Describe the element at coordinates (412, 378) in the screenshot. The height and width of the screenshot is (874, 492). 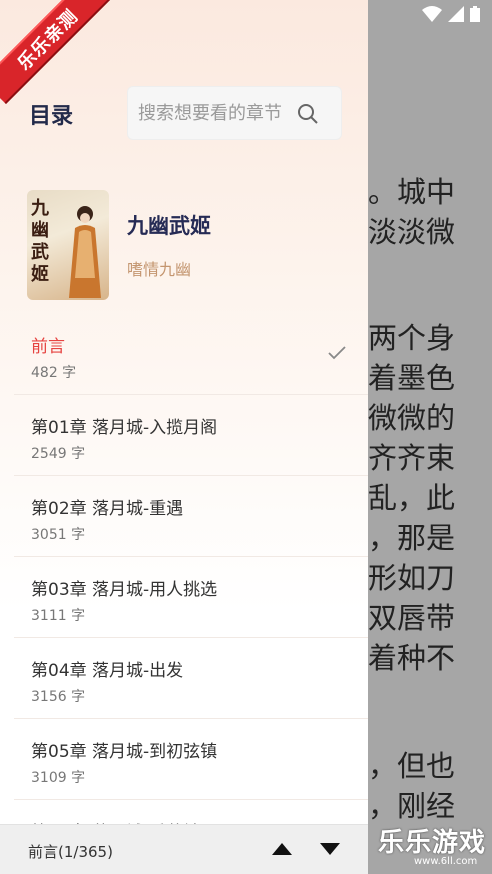
I see `reader-line: 着墨色` at that location.